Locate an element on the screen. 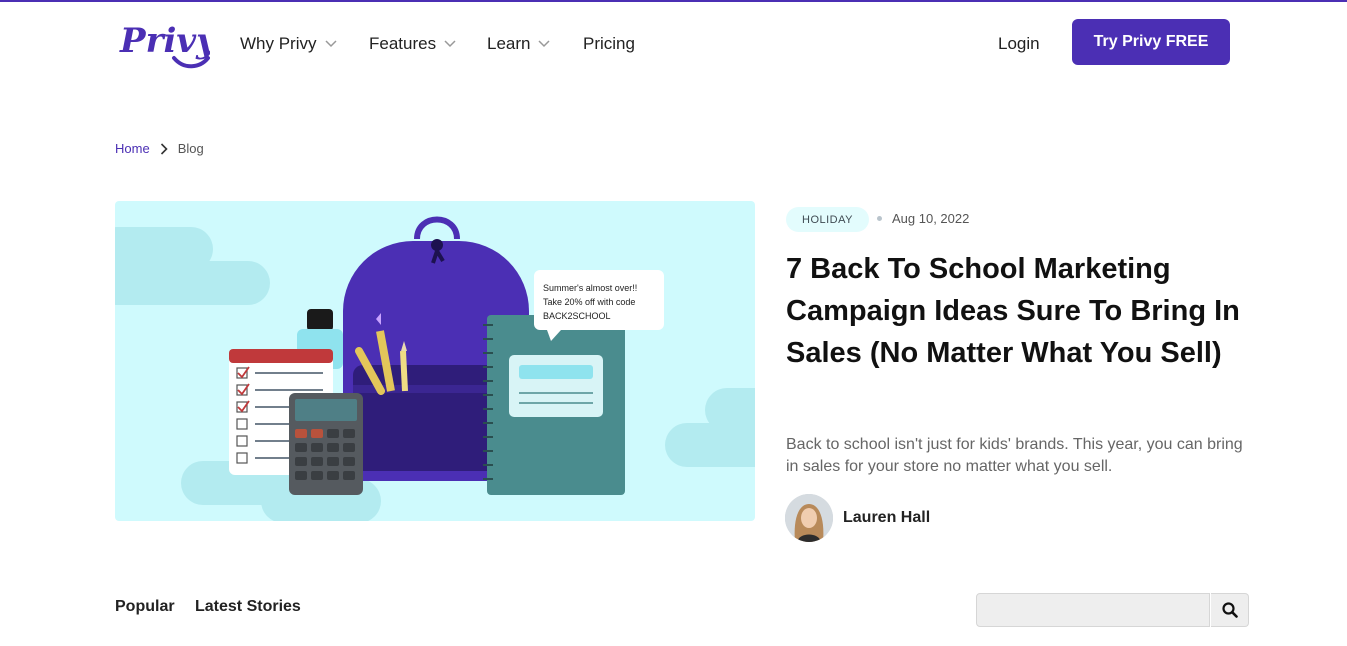 The image size is (1347, 646). nav-label: Features is located at coordinates (403, 43).